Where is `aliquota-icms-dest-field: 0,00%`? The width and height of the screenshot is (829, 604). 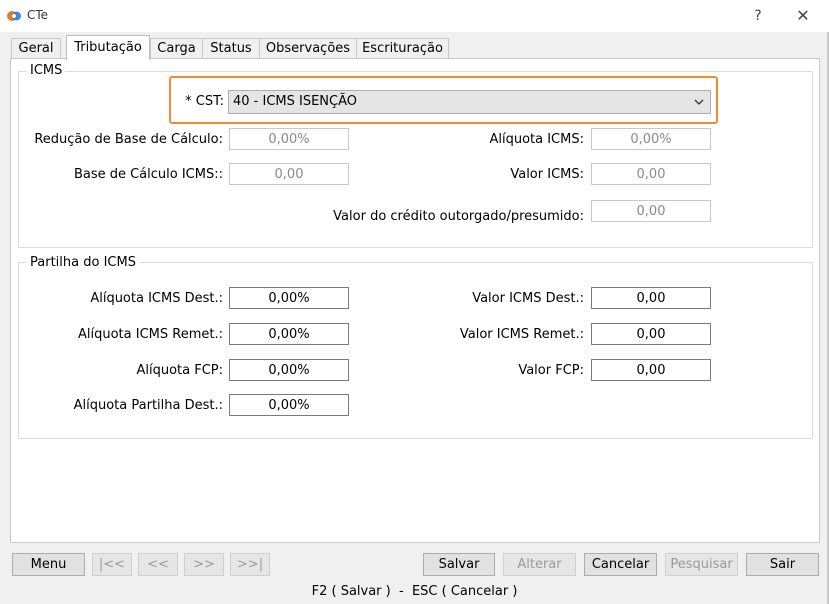 aliquota-icms-dest-field: 0,00% is located at coordinates (289, 298).